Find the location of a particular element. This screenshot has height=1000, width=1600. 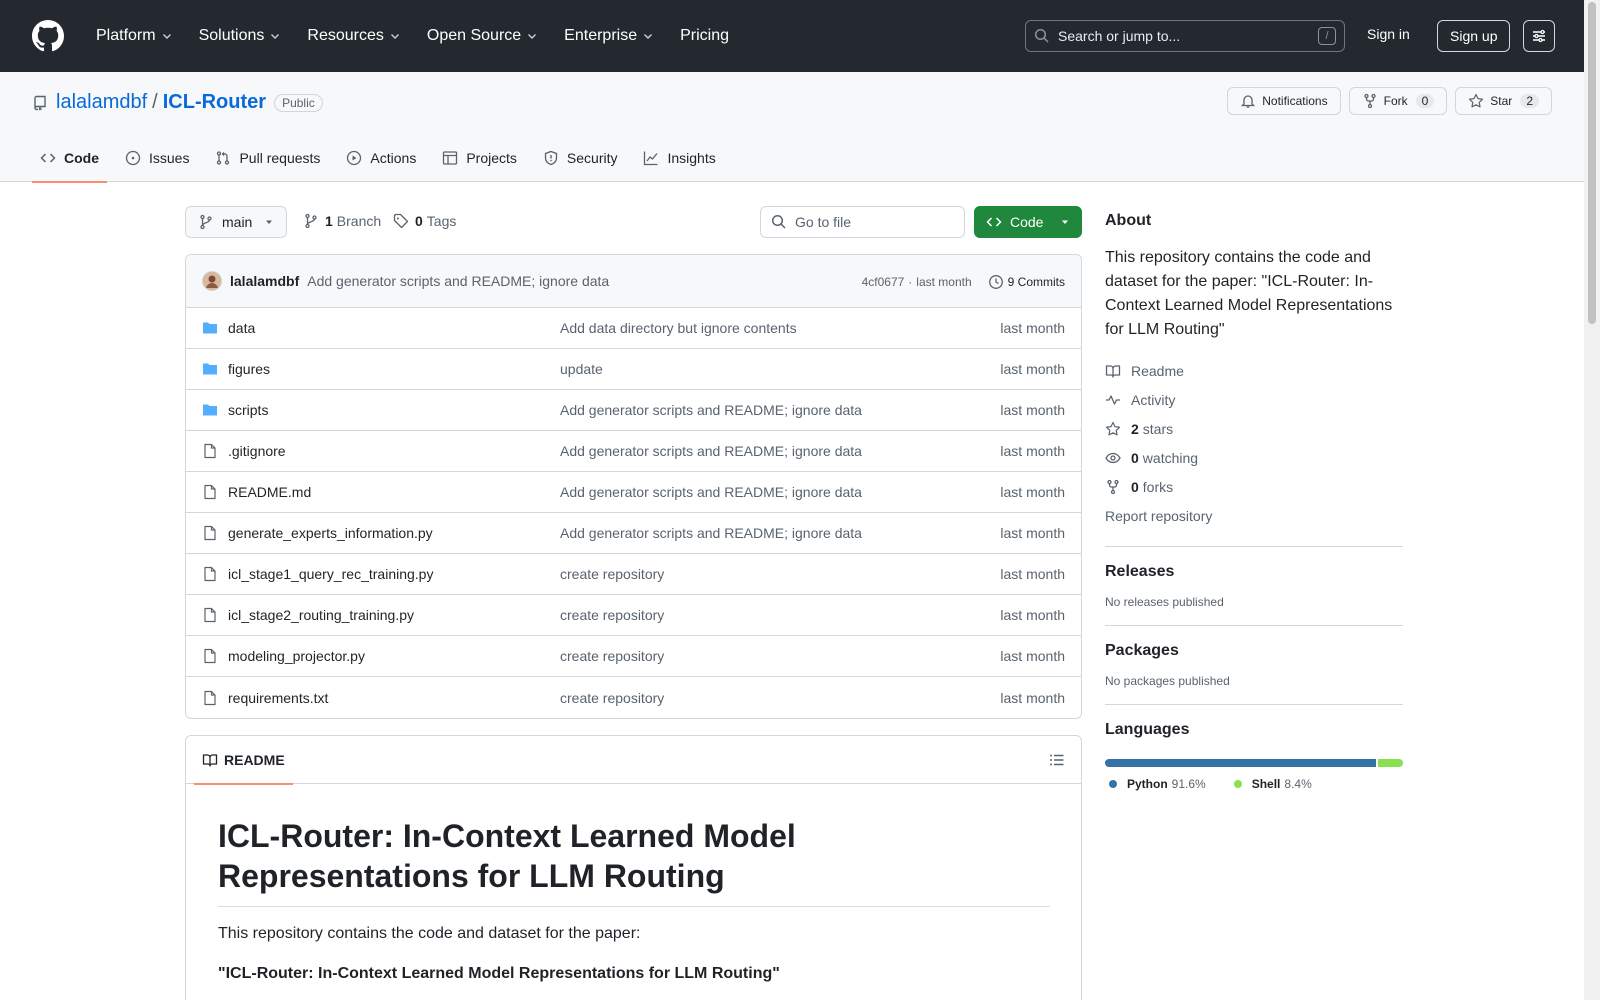

branch-name: main is located at coordinates (237, 222).